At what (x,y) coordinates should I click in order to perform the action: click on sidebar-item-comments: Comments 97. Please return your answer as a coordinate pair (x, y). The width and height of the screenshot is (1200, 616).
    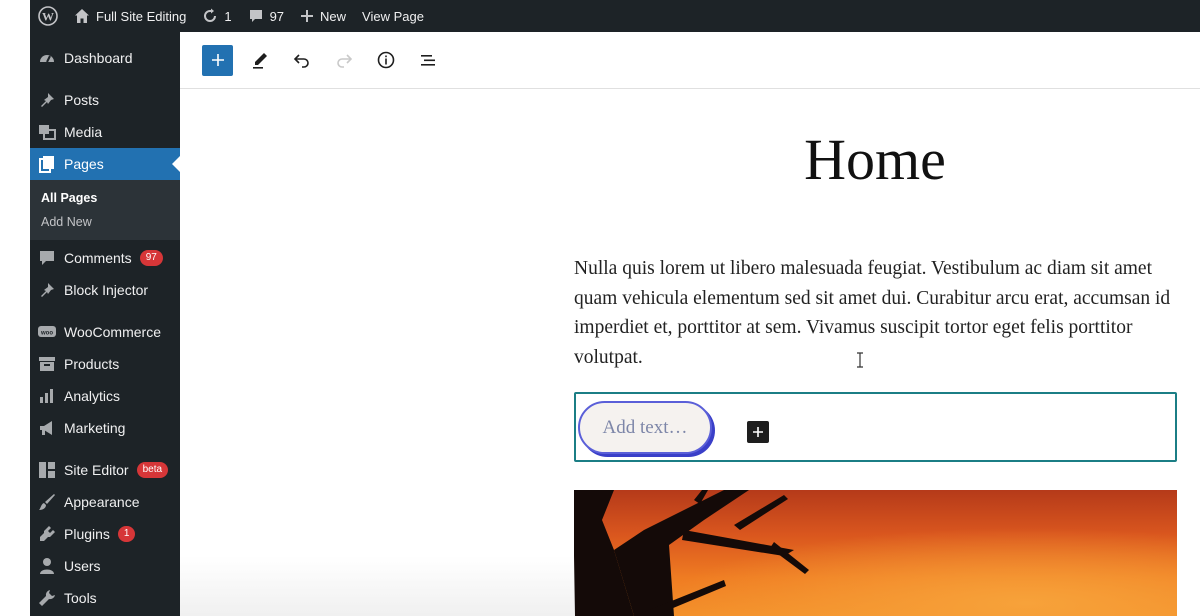
    Looking at the image, I should click on (105, 258).